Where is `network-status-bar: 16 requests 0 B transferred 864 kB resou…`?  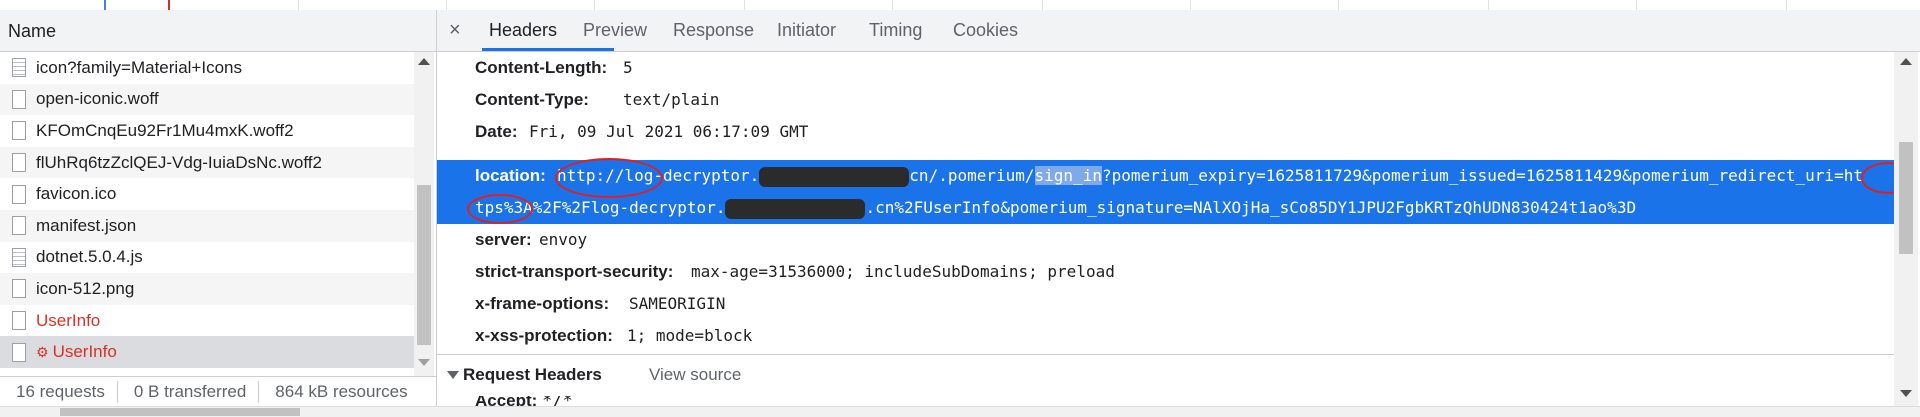
network-status-bar: 16 requests 0 B transferred 864 kB resou… is located at coordinates (218, 391).